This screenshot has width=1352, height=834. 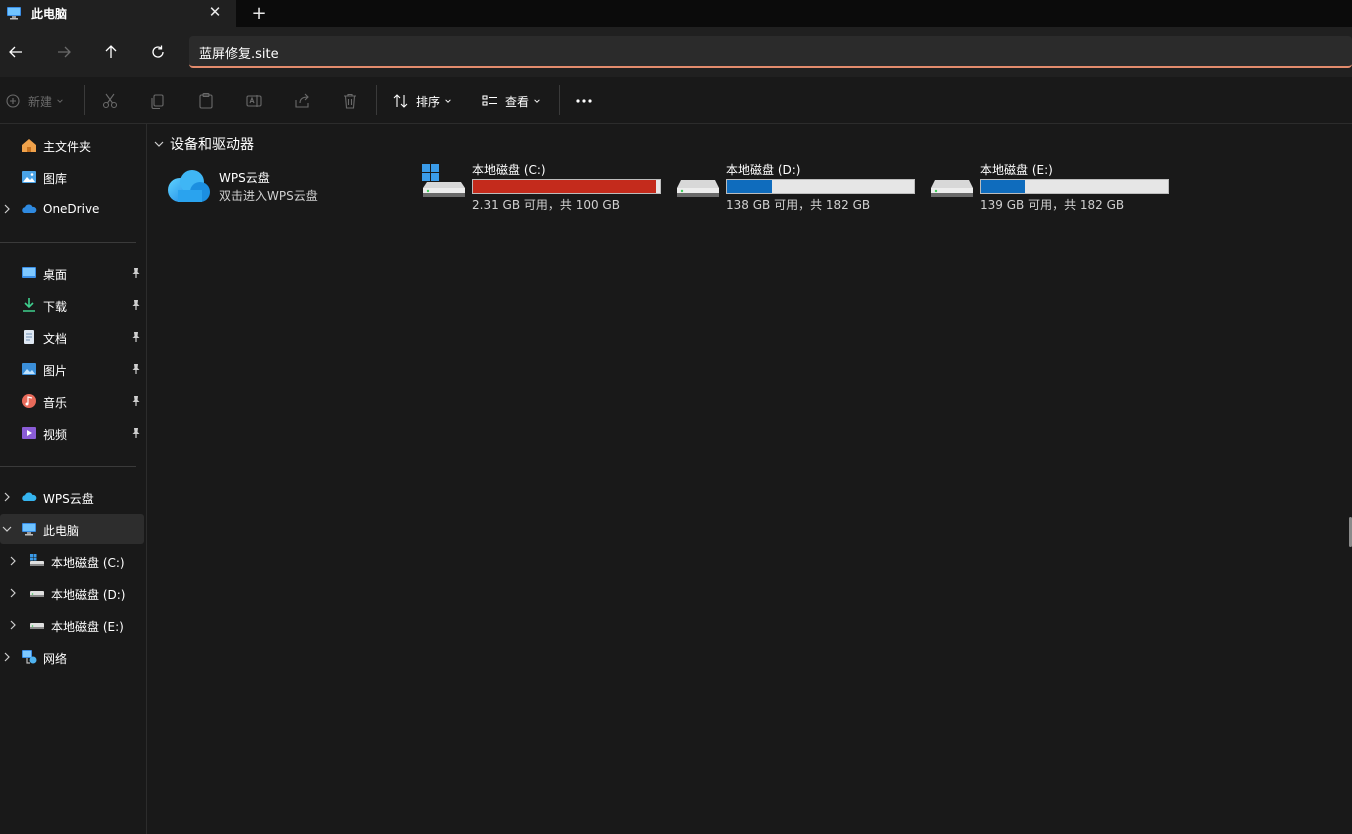 I want to click on more-dots-icon, so click(x=584, y=101).